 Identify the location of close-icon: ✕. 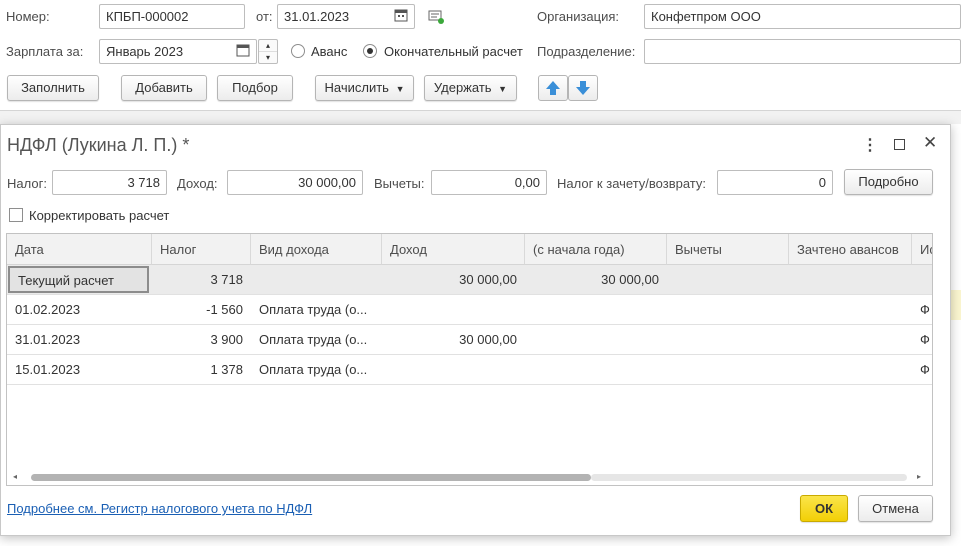
(930, 143).